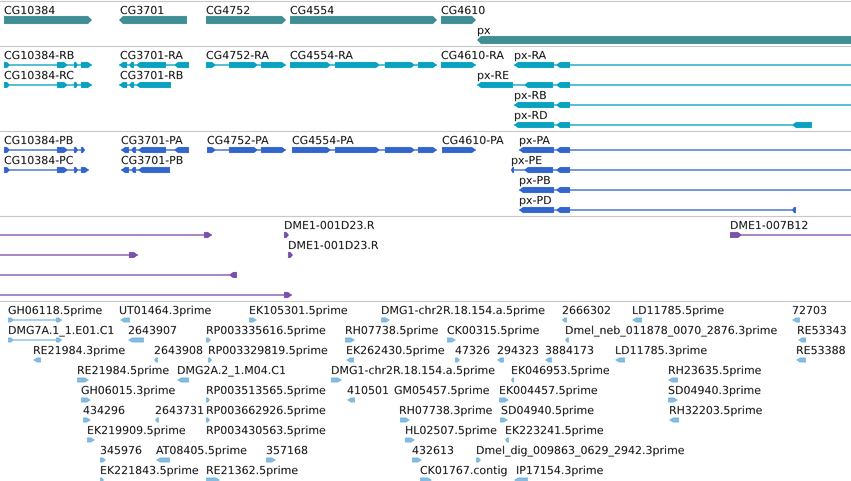 This screenshot has width=851, height=481. I want to click on feature-label: CG4752-RA, so click(237, 55).